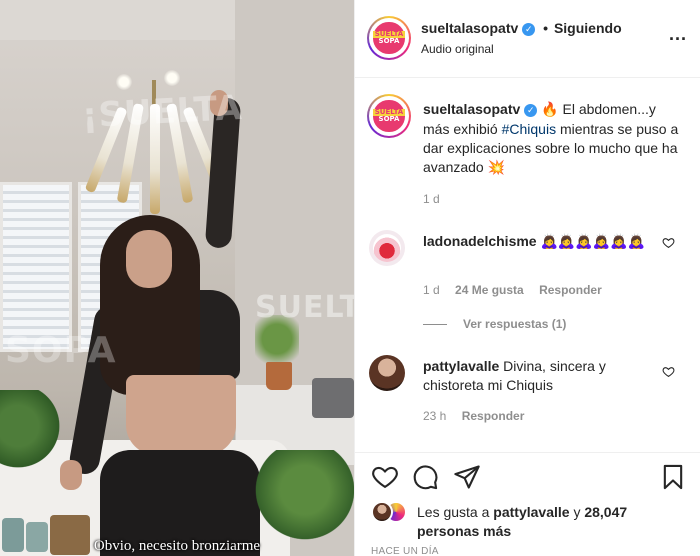  I want to click on video-subtitle: Obvio, necesito bronziarme, so click(177, 546).